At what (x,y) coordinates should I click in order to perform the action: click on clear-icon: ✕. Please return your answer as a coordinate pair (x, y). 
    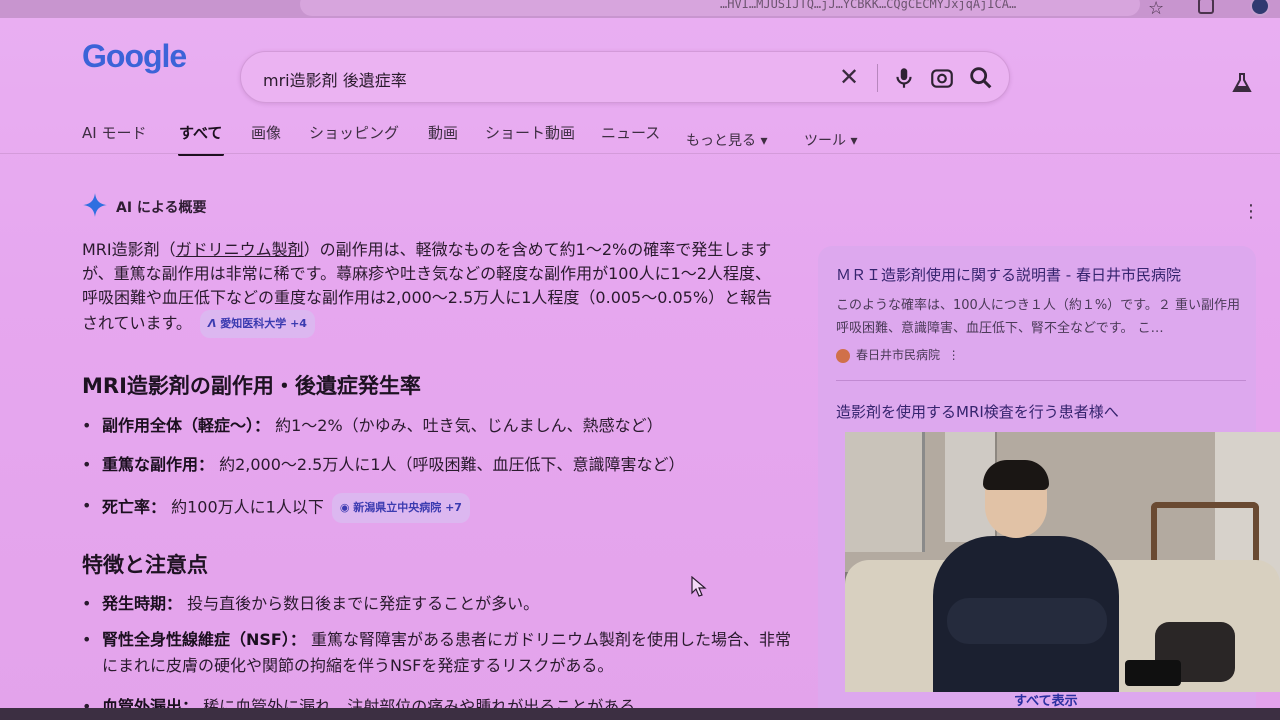
    Looking at the image, I should click on (849, 77).